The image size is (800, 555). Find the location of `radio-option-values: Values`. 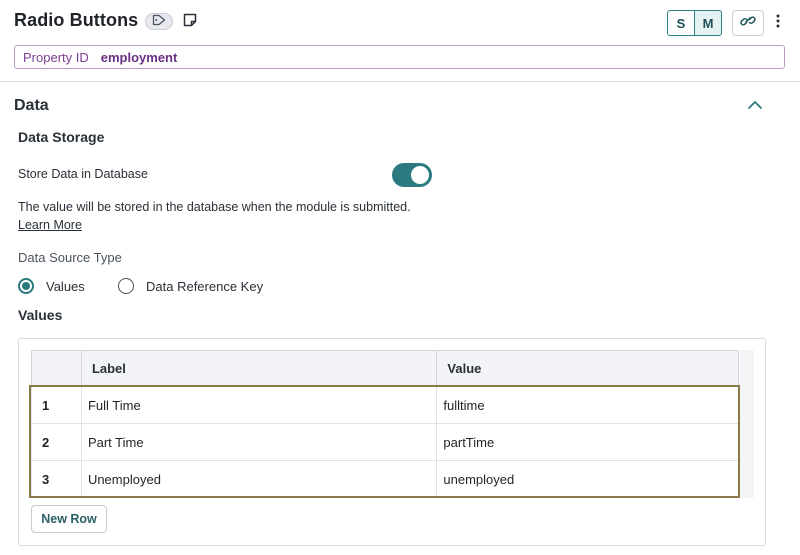

radio-option-values: Values is located at coordinates (51, 286).